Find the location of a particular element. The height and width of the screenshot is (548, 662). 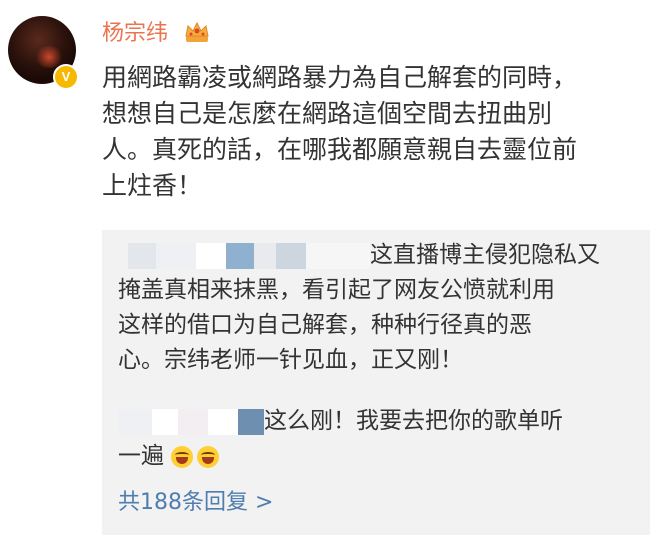

reply-item: 这么刚！我要去把你的歌单听 一遍 is located at coordinates (378, 439).